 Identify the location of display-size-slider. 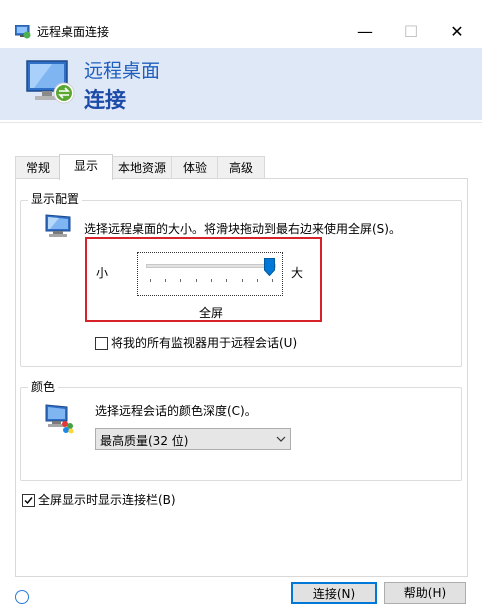
(211, 266).